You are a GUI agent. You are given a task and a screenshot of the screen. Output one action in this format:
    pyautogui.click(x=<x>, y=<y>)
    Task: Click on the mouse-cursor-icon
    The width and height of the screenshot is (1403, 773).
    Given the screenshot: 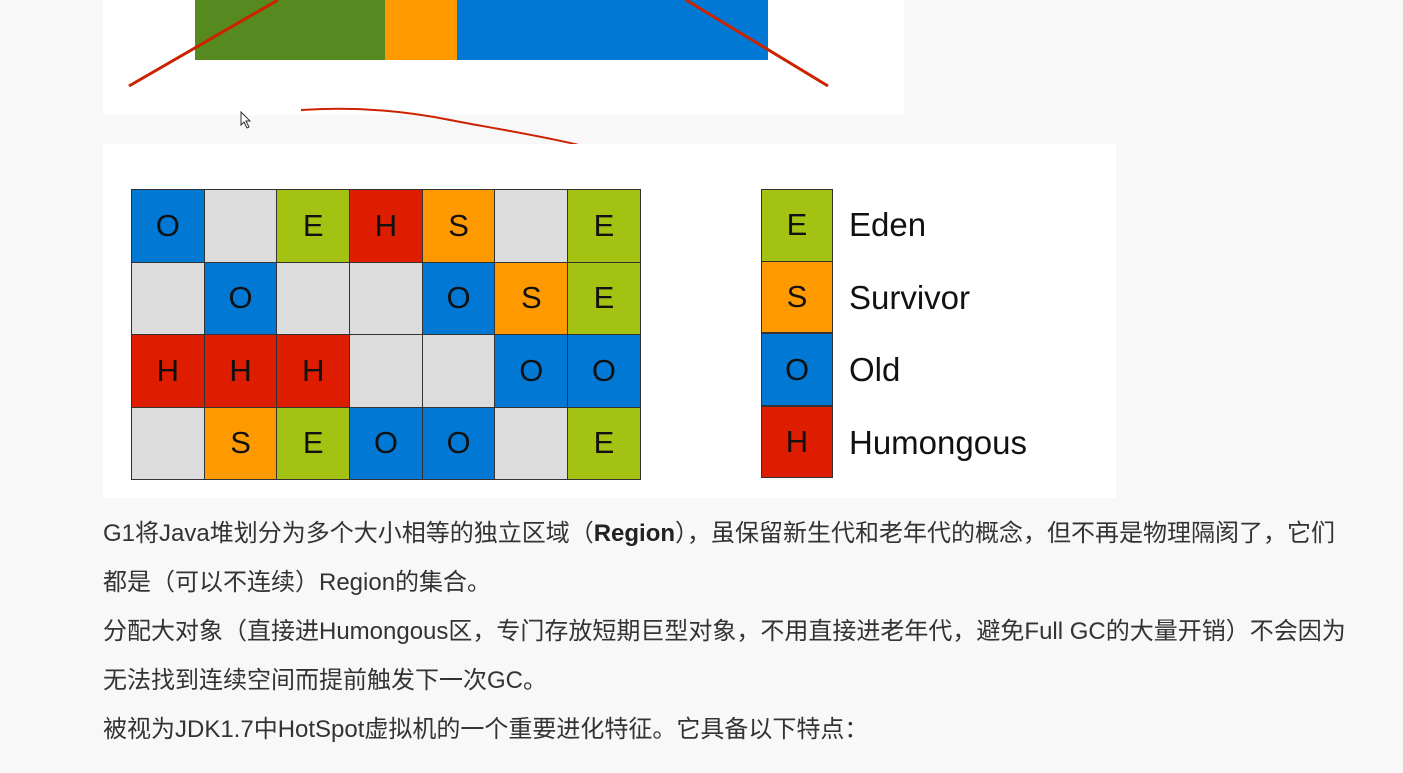 What is the action you would take?
    pyautogui.click(x=246, y=120)
    